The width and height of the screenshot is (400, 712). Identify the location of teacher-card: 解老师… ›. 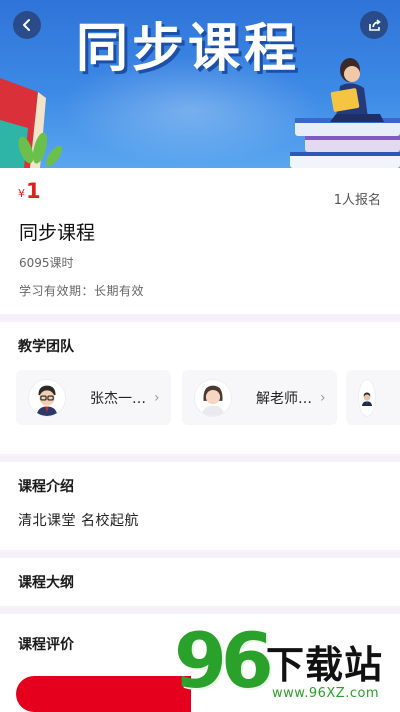
(259, 397).